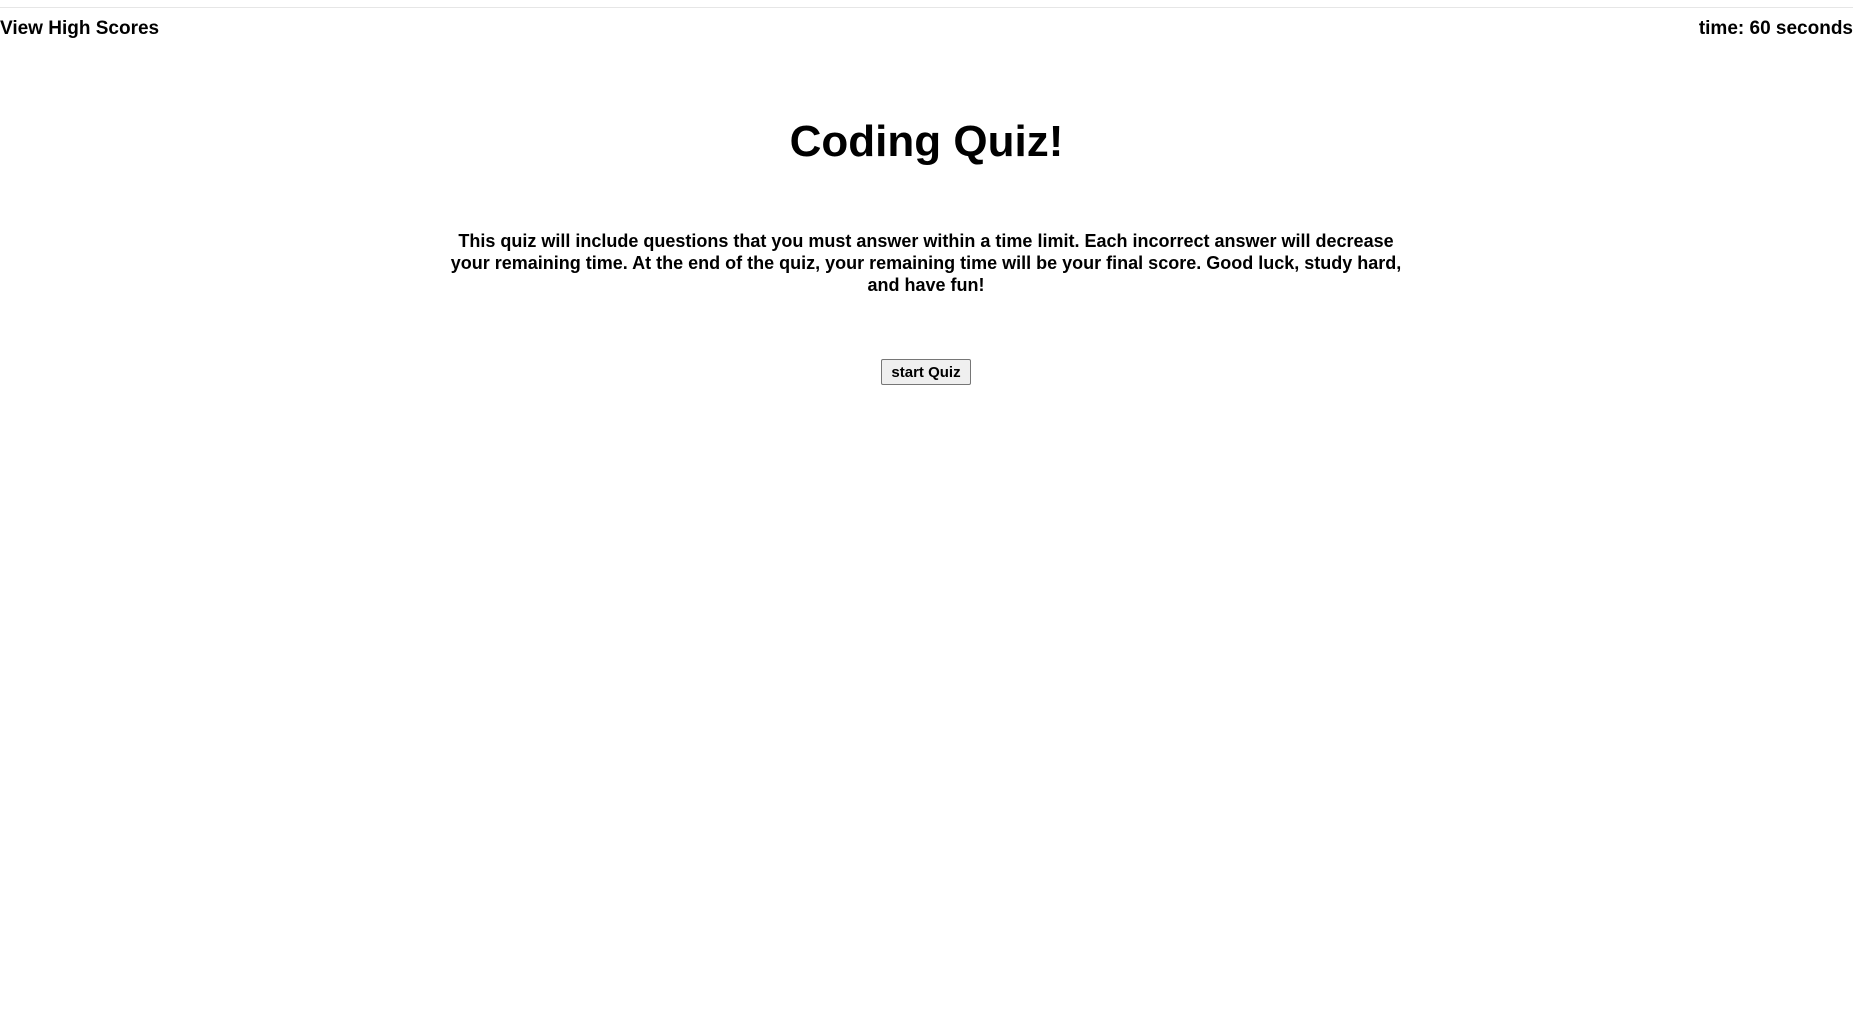 The height and width of the screenshot is (1018, 1853). I want to click on timer-display: time: 60 seconds, so click(1775, 28).